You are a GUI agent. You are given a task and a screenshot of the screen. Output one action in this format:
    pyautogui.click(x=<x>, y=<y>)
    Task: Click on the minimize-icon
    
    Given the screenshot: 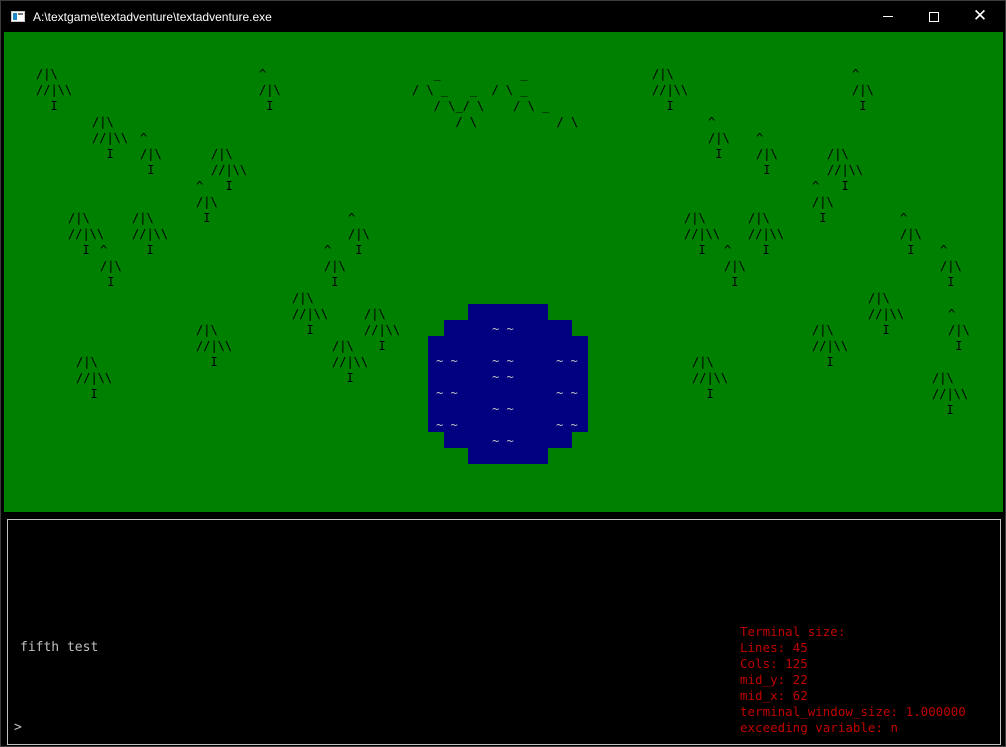 What is the action you would take?
    pyautogui.click(x=888, y=16)
    